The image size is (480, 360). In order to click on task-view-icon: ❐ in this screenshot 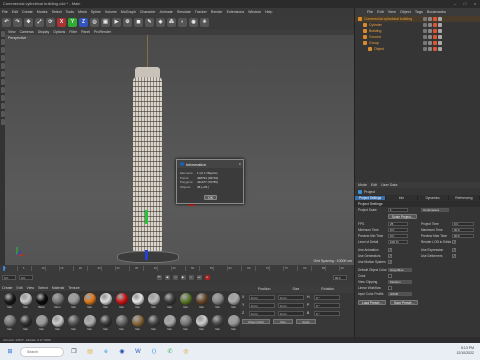, I will do `click(74, 352)`.